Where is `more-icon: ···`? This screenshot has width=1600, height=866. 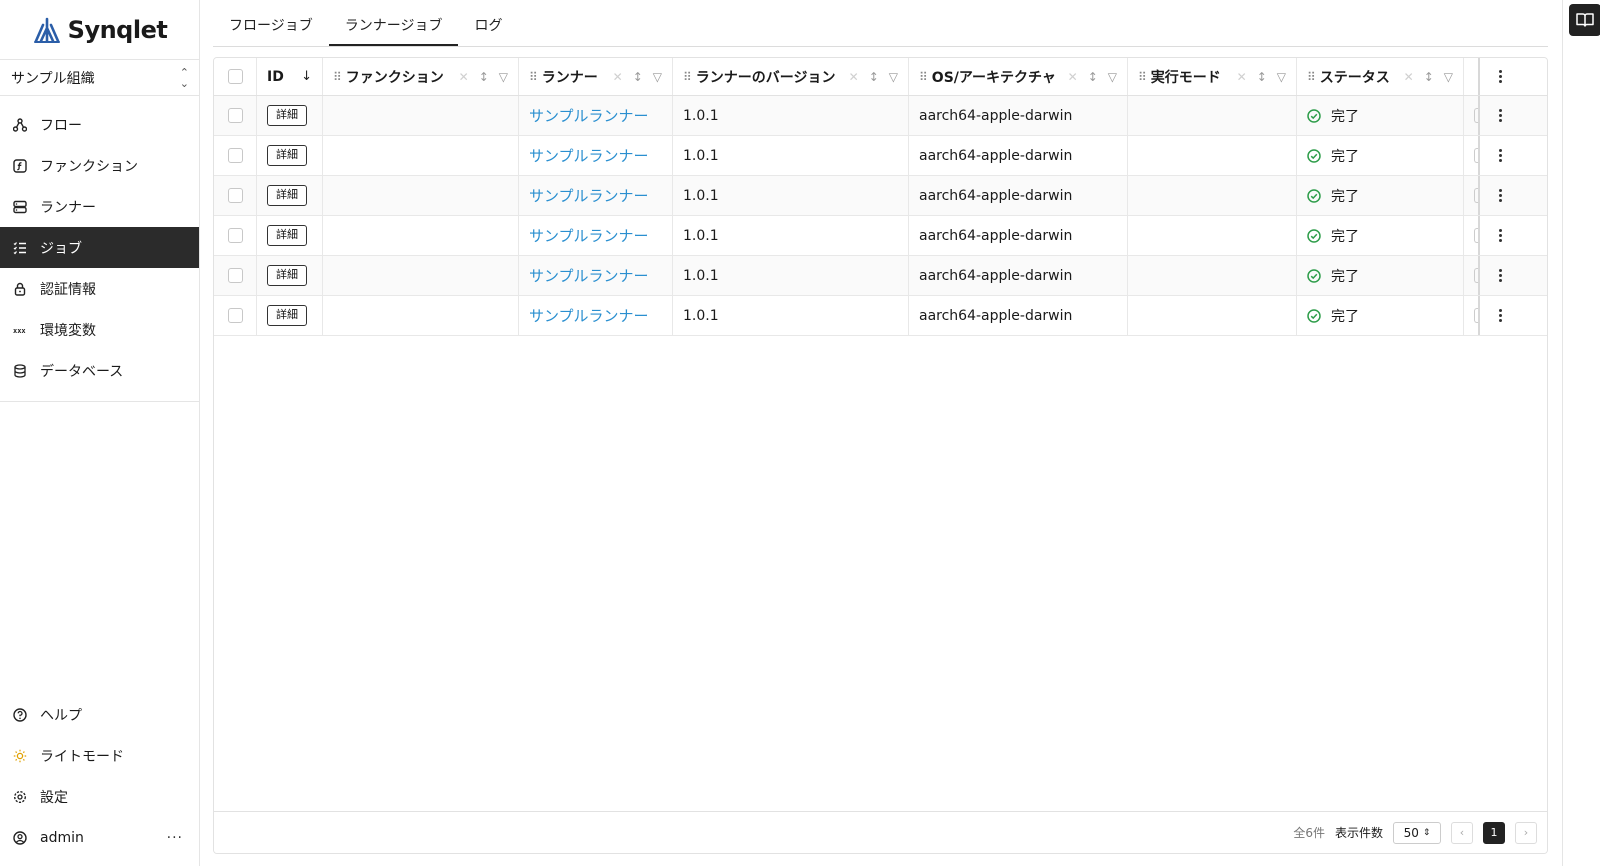 more-icon: ··· is located at coordinates (175, 838).